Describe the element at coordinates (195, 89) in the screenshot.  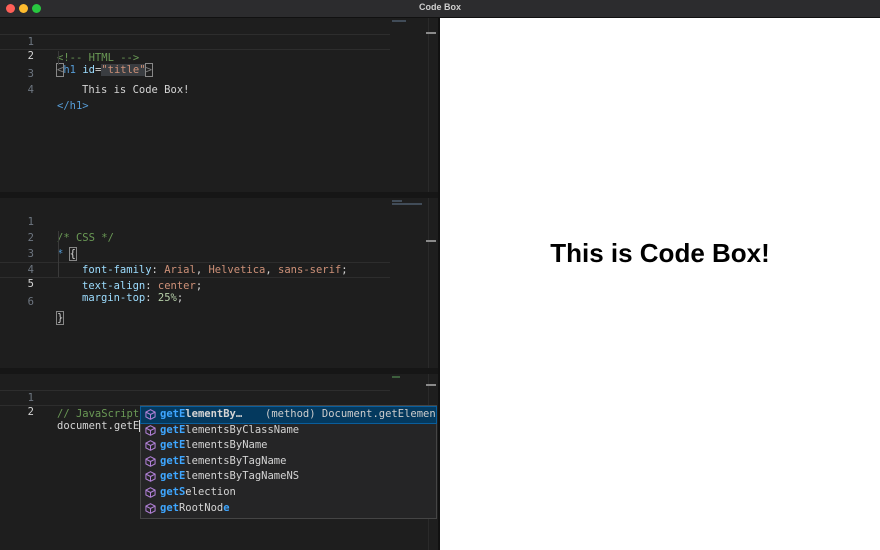
I see `code-line: 4 </h1>` at that location.